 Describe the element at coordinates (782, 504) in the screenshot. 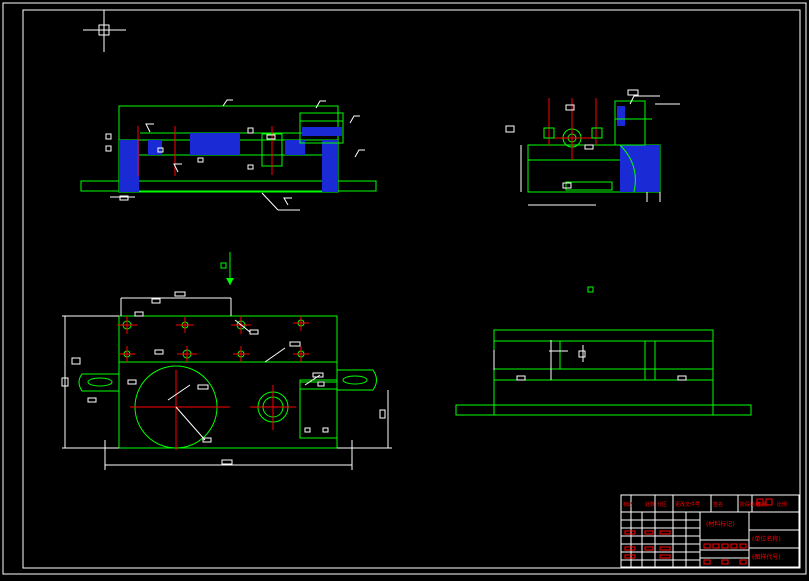

I see `tb-header-right-2: 比例` at that location.